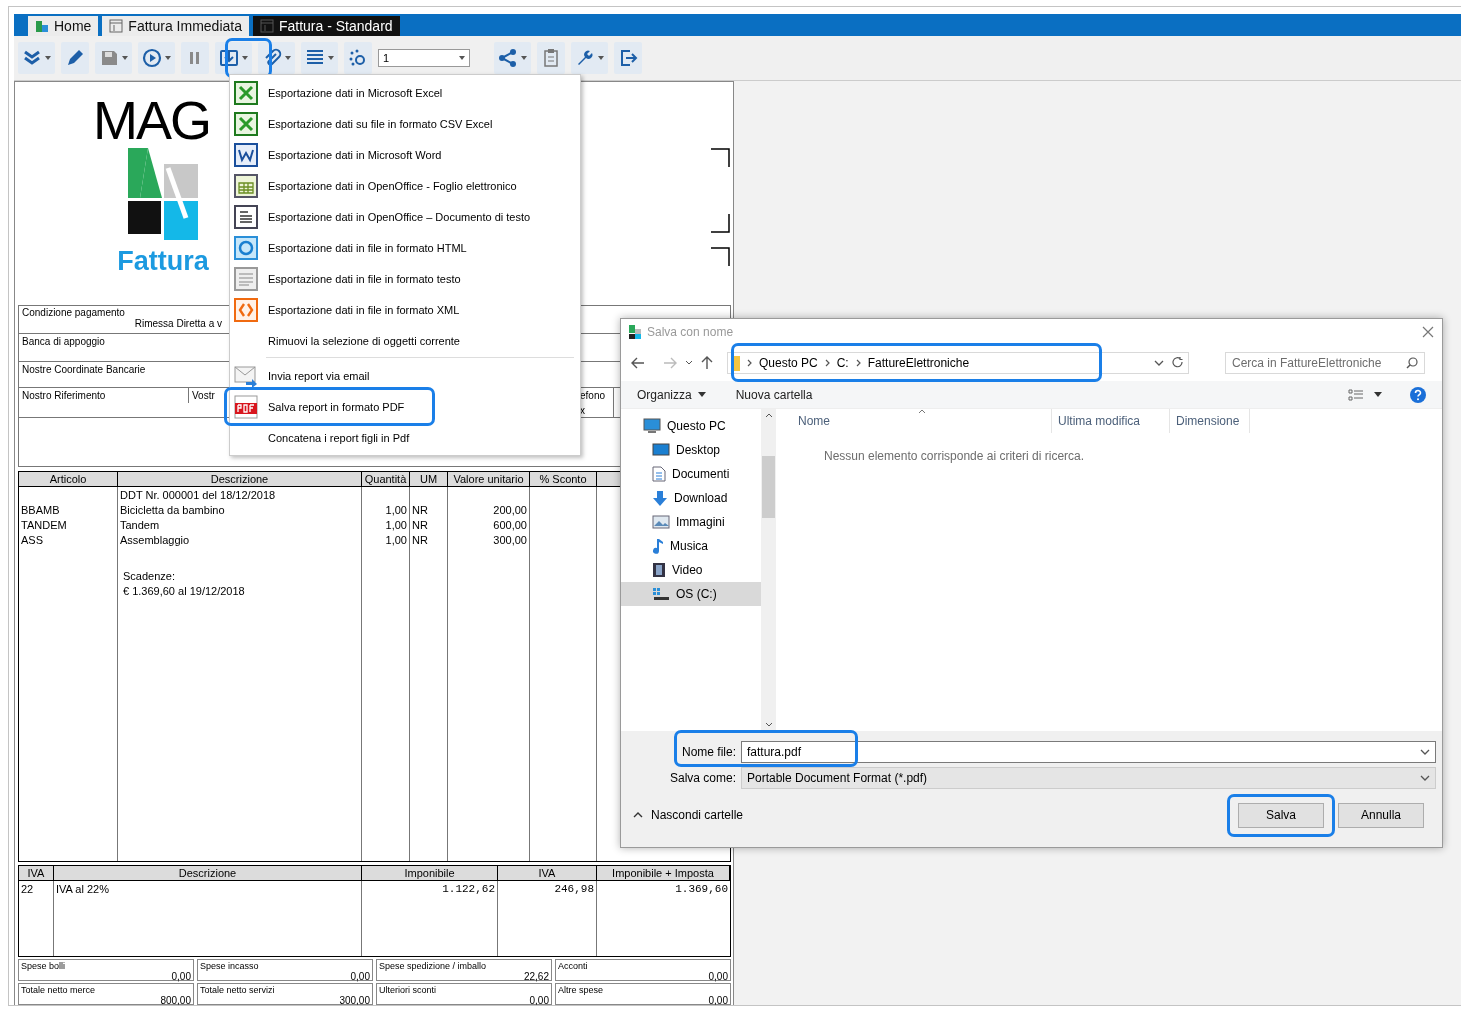 Image resolution: width=1461 pixels, height=1015 pixels. Describe the element at coordinates (203, 395) in the screenshot. I see `field-label: Vostr` at that location.